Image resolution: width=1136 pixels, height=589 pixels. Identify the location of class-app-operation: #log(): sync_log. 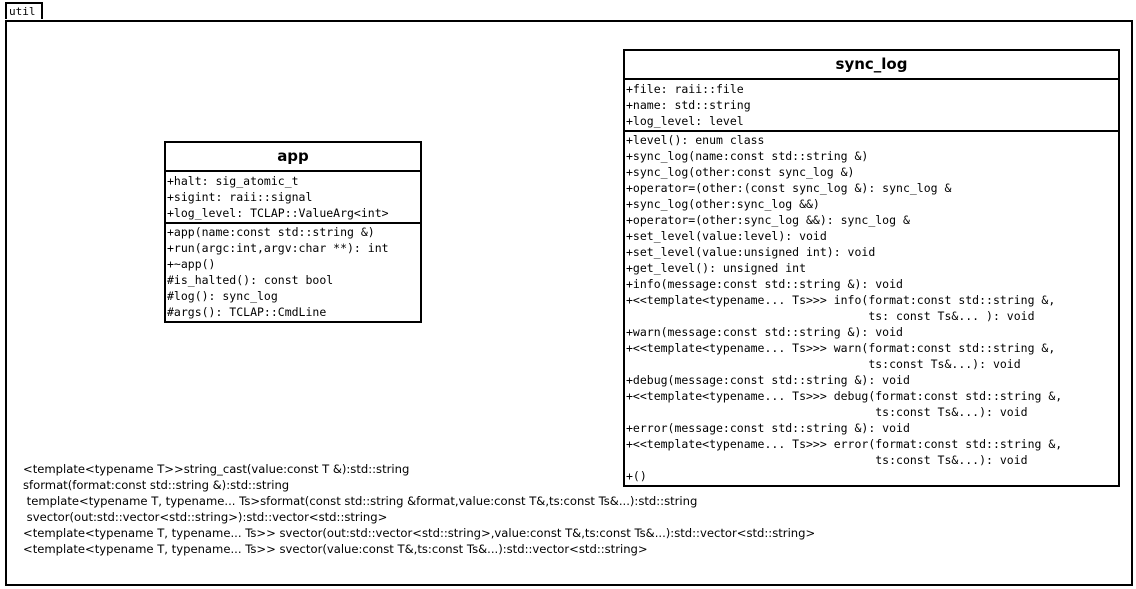
(222, 296).